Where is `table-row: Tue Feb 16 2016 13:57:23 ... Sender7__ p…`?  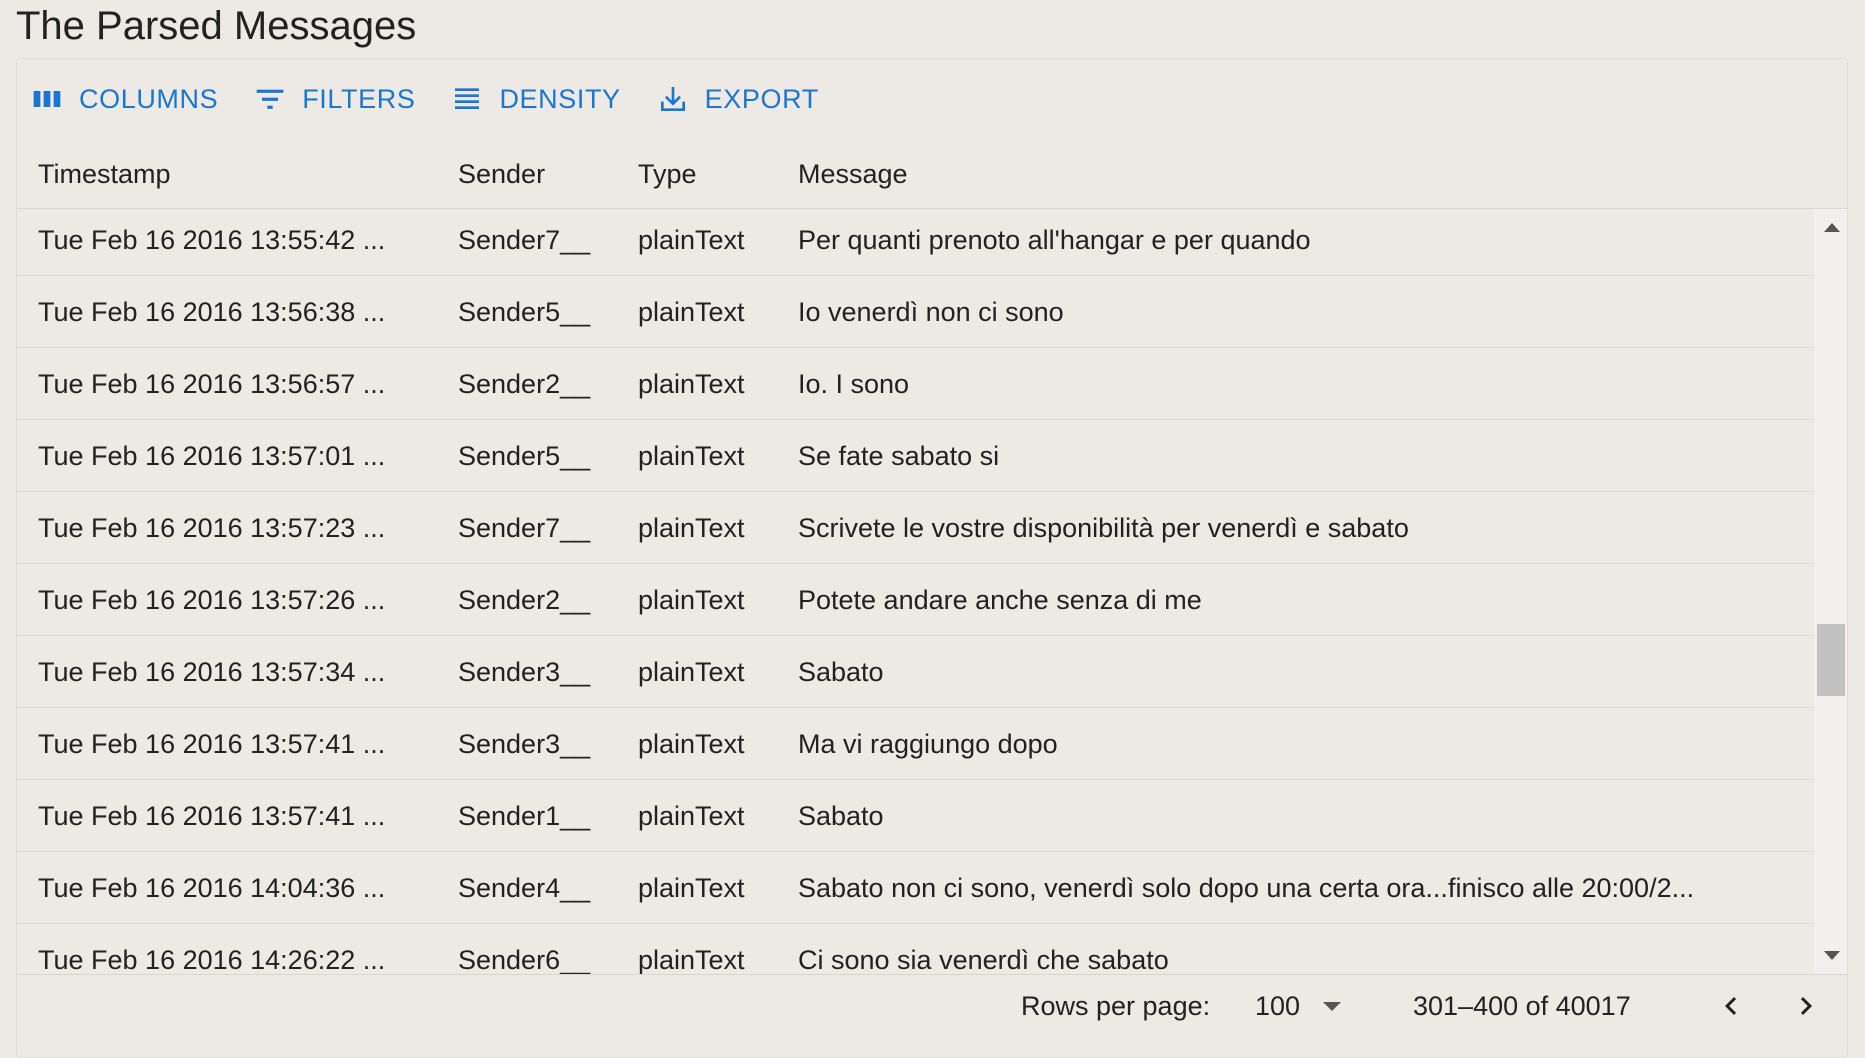 table-row: Tue Feb 16 2016 13:57:23 ... Sender7__ p… is located at coordinates (915, 528).